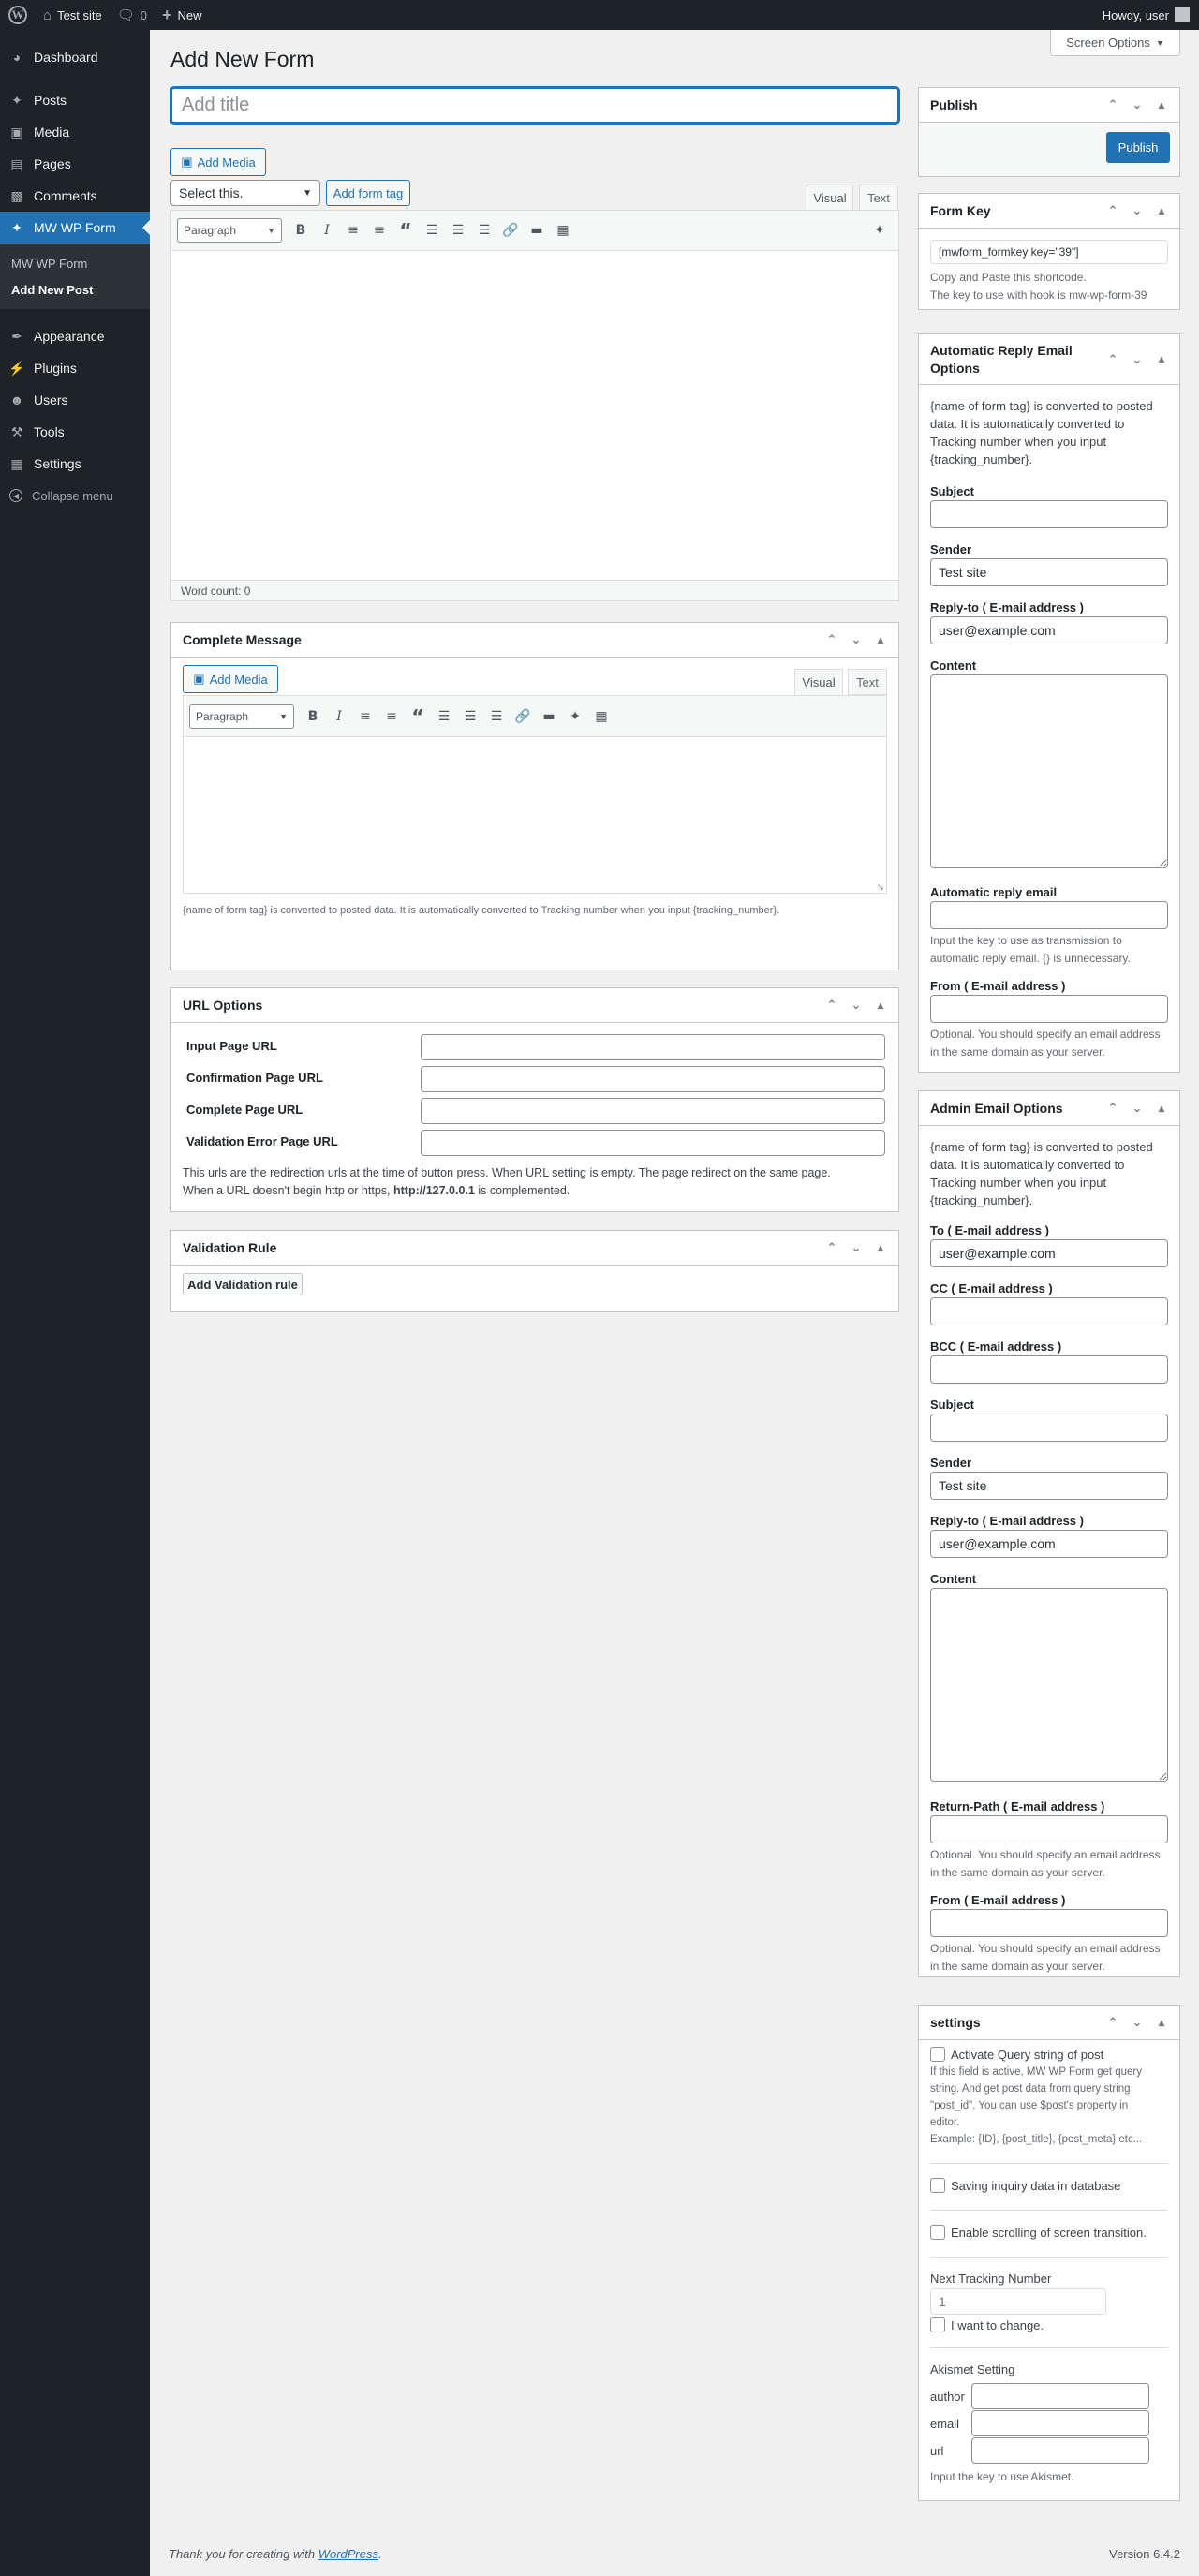 This screenshot has width=1199, height=2576. What do you see at coordinates (938, 2324) in the screenshot?
I see `want-to-change-checkbox` at bounding box center [938, 2324].